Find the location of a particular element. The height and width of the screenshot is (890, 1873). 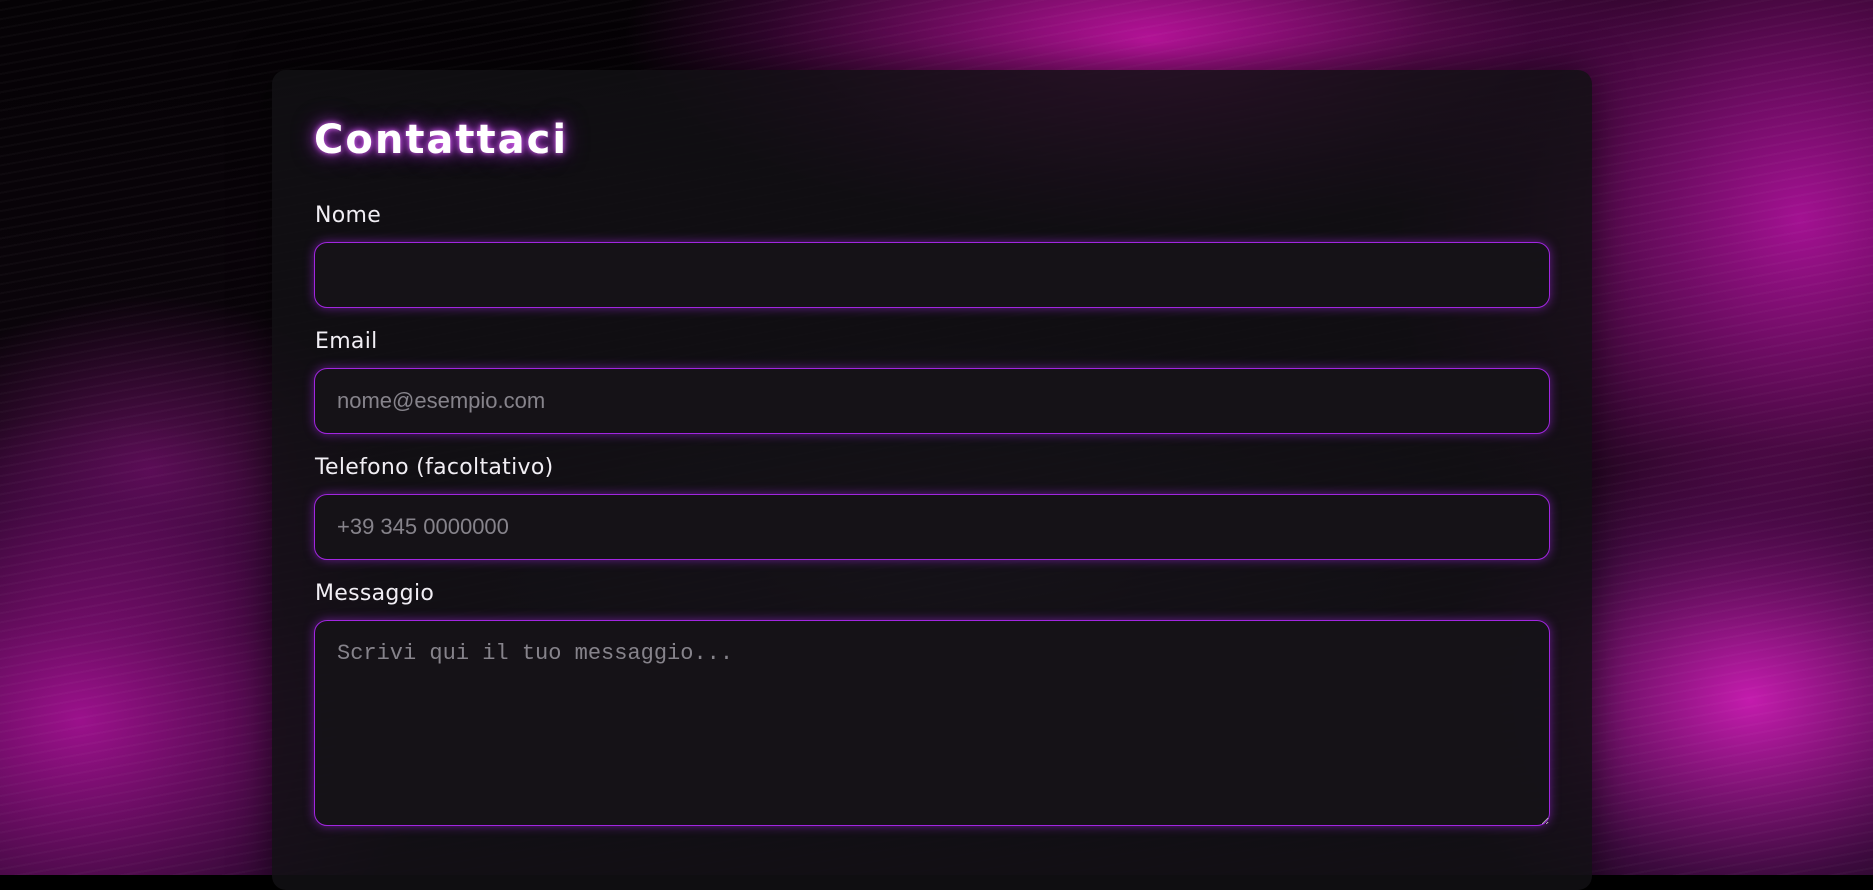

phone-label: Telefono (facoltativo) is located at coordinates (434, 467).